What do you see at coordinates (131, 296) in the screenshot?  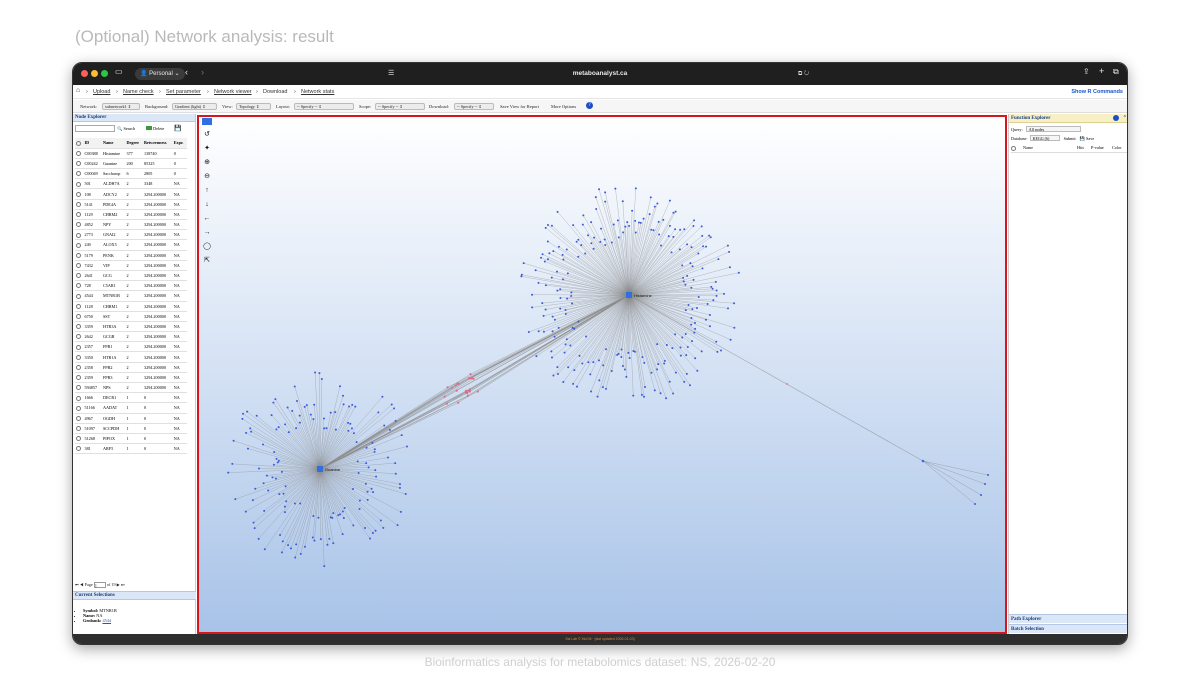 I see `table-row: 4544 MTNR1B 2 3294.200000 NA` at bounding box center [131, 296].